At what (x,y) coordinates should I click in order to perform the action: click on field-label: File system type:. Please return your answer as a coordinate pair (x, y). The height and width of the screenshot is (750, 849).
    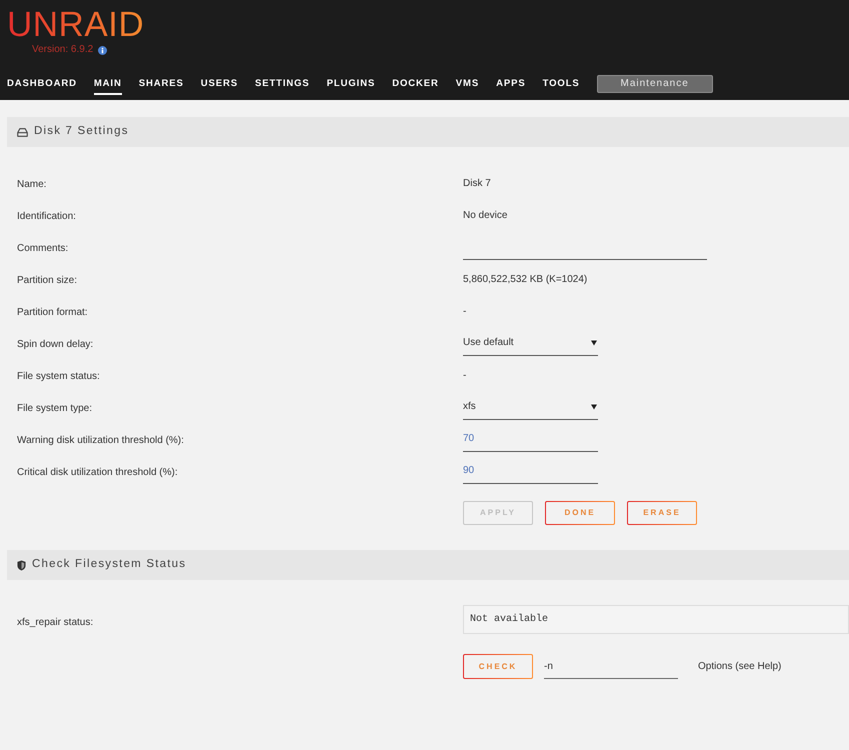
    Looking at the image, I should click on (54, 408).